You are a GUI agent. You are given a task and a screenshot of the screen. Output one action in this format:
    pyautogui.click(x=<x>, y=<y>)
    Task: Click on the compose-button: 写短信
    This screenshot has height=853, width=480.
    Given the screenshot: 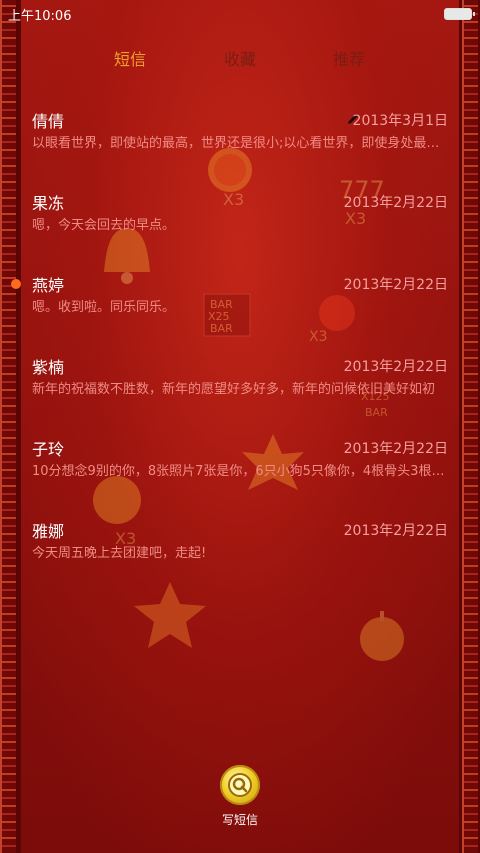 What is the action you would take?
    pyautogui.click(x=240, y=796)
    